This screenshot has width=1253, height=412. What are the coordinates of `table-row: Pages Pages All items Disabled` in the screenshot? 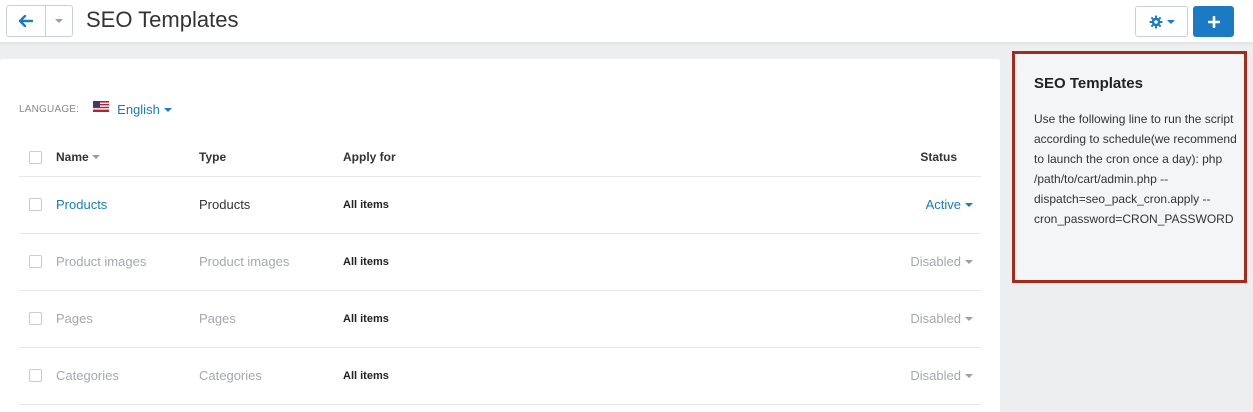 It's located at (500, 319).